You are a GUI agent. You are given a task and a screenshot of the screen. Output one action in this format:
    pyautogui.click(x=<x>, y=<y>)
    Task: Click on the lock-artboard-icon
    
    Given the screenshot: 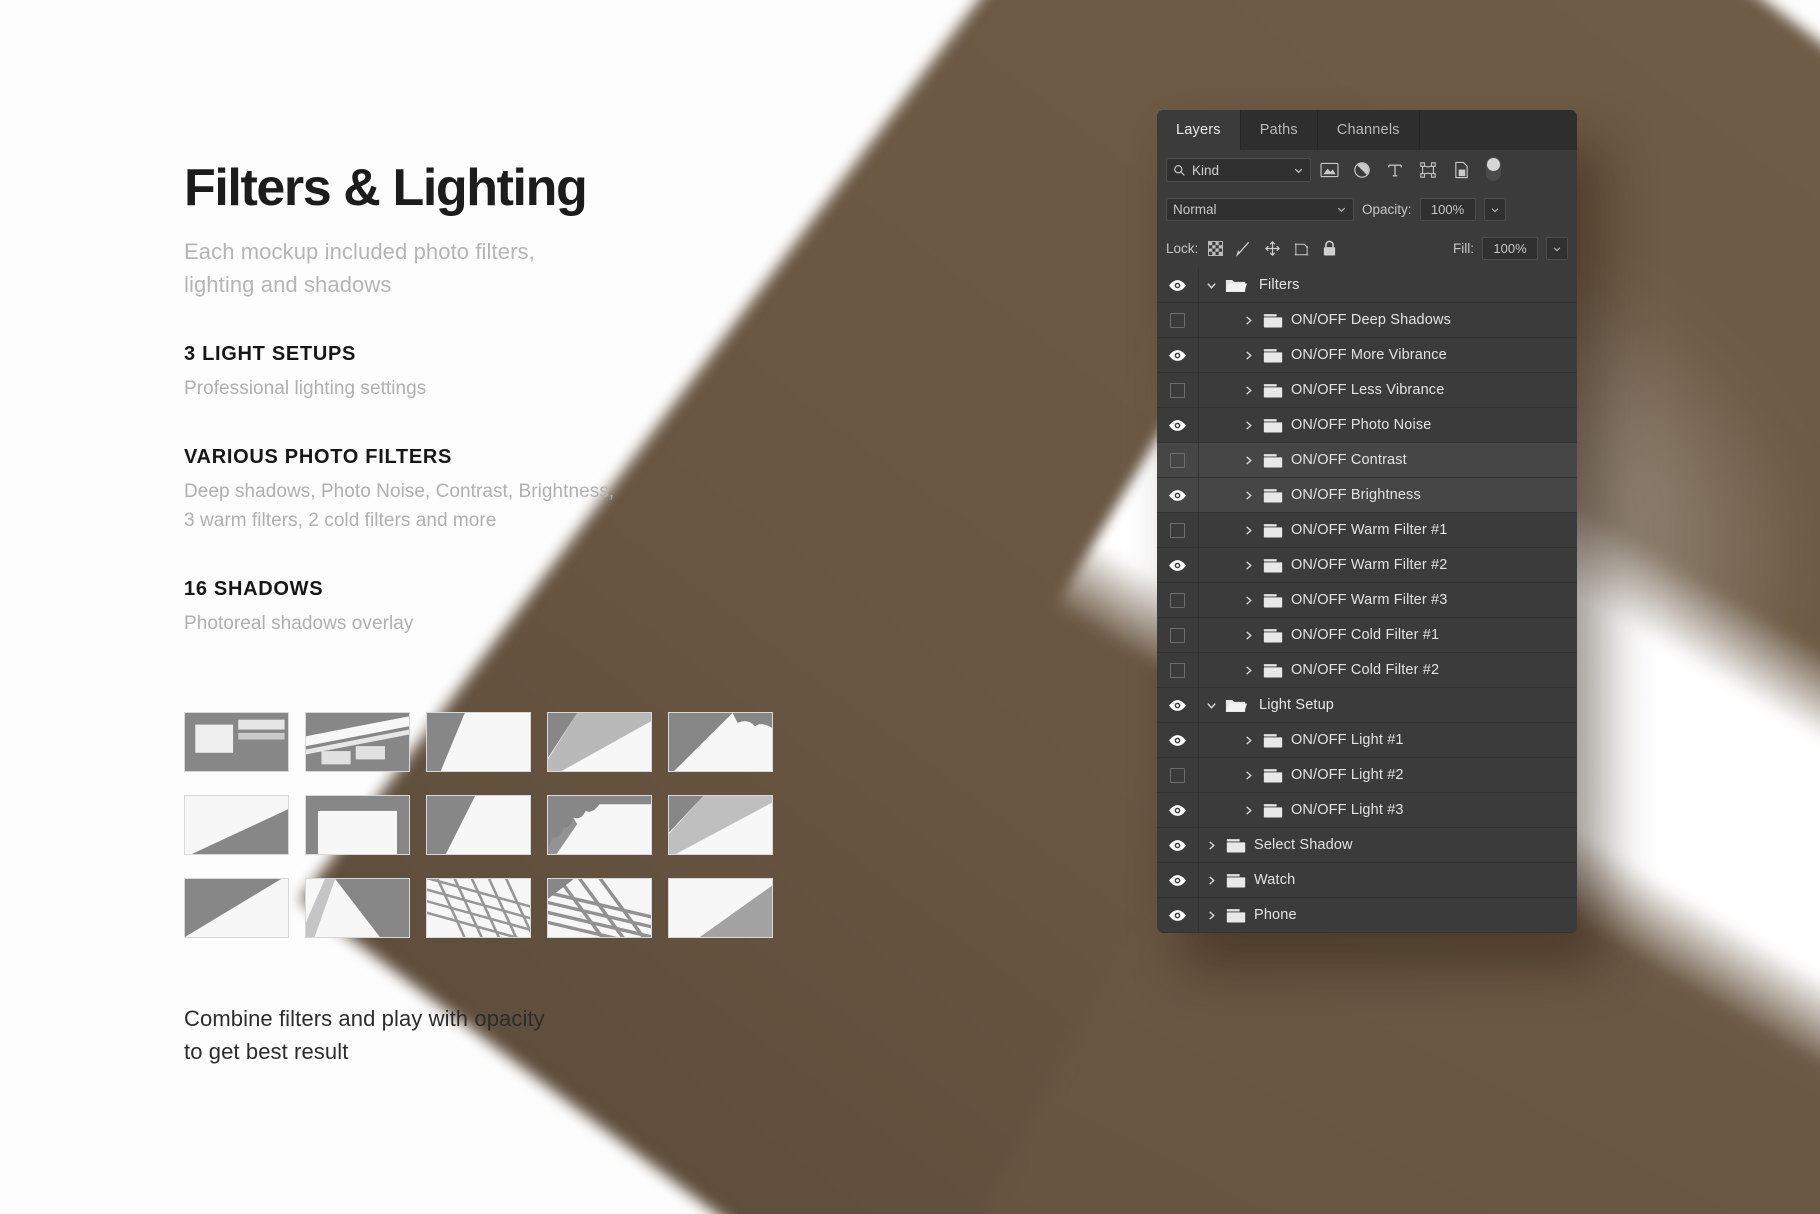 What is the action you would take?
    pyautogui.click(x=1301, y=249)
    